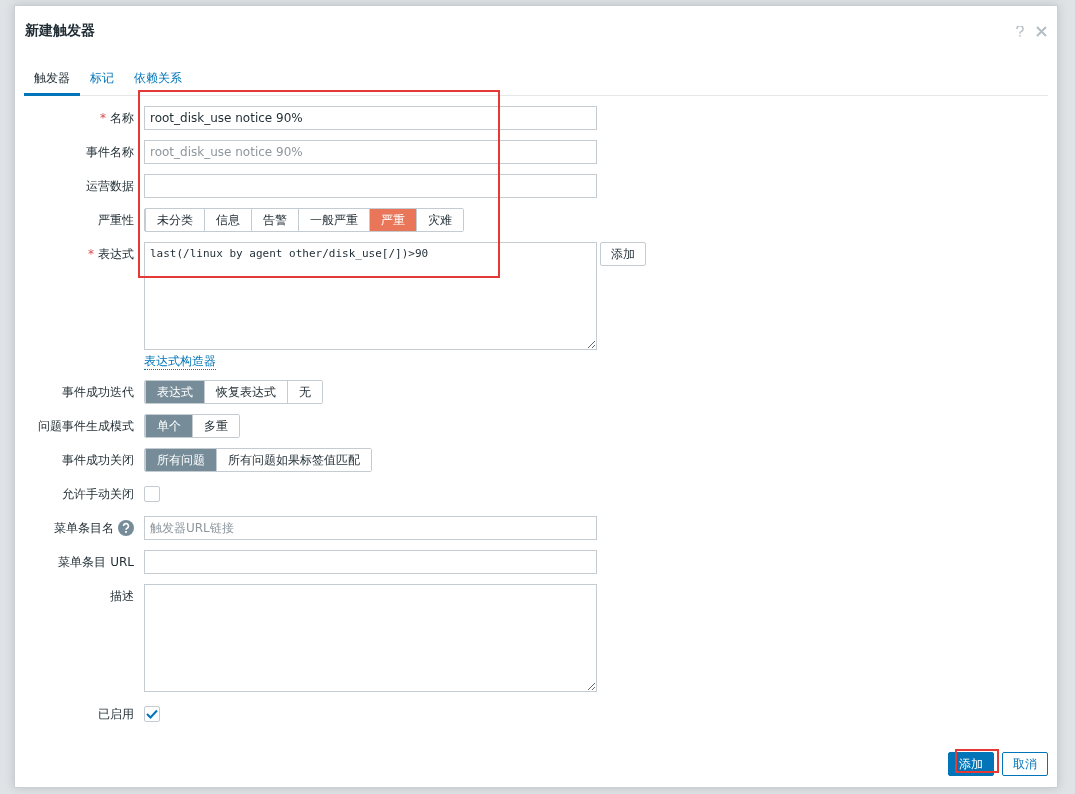 The height and width of the screenshot is (794, 1075). I want to click on field-label: 已启用, so click(116, 714).